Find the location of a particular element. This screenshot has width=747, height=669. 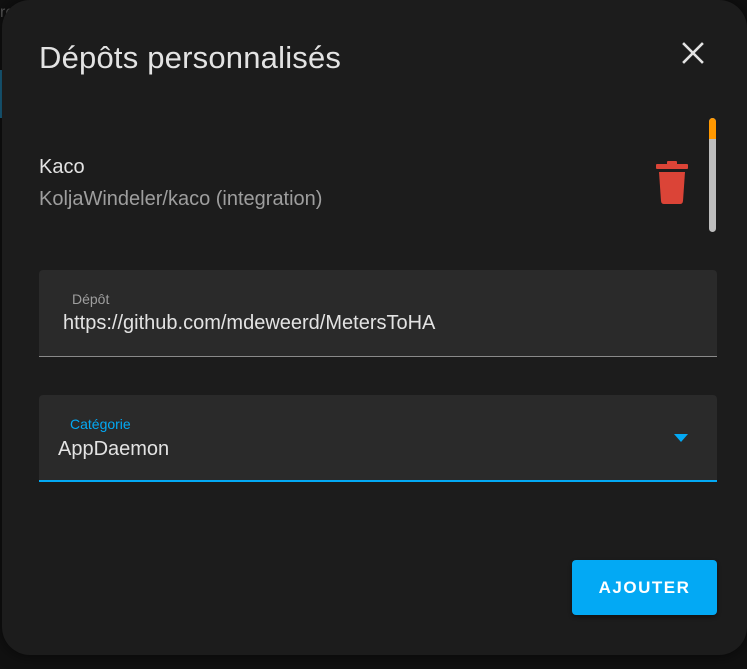

repository-input is located at coordinates (373, 323).